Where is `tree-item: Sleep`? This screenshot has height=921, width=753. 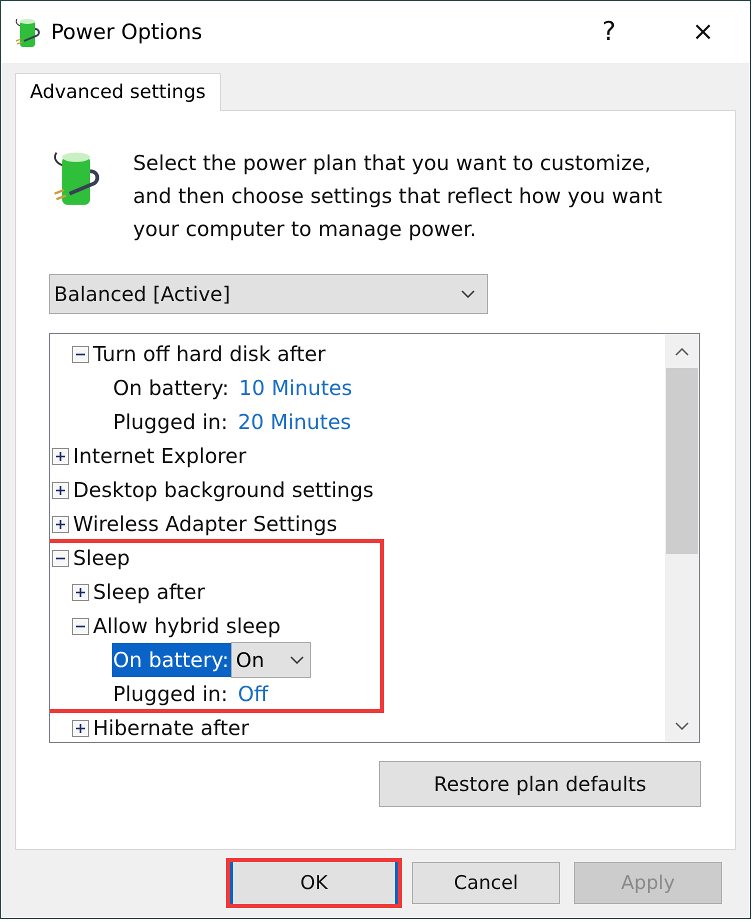
tree-item: Sleep is located at coordinates (102, 558).